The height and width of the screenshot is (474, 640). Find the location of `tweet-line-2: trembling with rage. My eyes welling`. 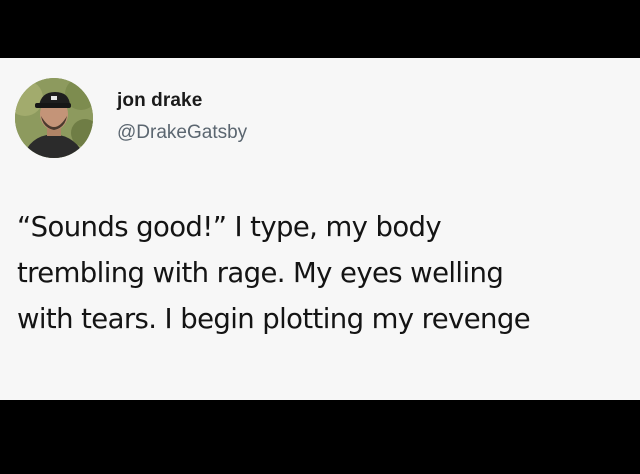

tweet-line-2: trembling with rage. My eyes welling is located at coordinates (260, 273).